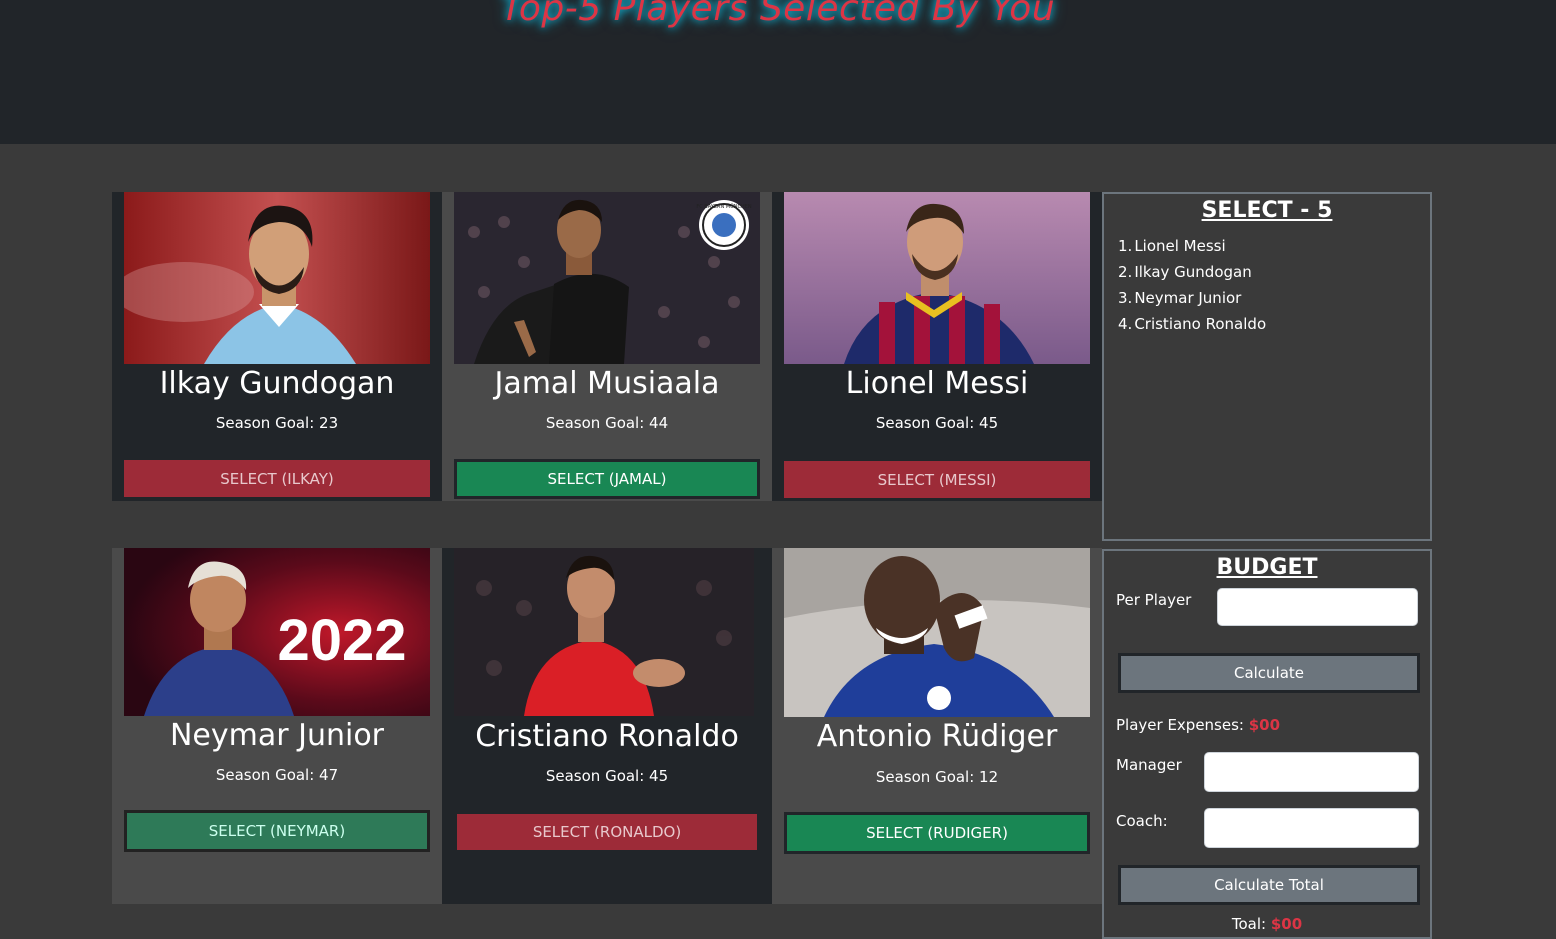 The width and height of the screenshot is (1556, 939). I want to click on list-item-number: 4., so click(1125, 324).